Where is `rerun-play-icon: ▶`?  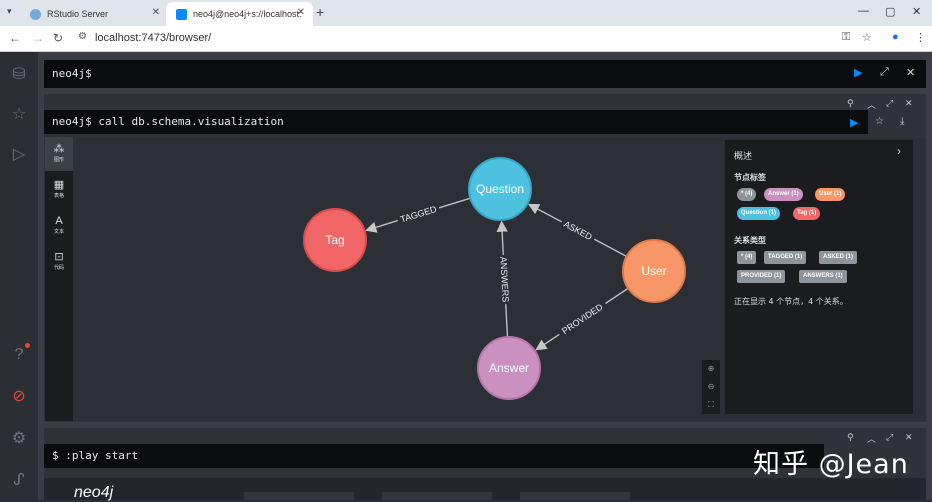
rerun-play-icon: ▶ is located at coordinates (854, 122).